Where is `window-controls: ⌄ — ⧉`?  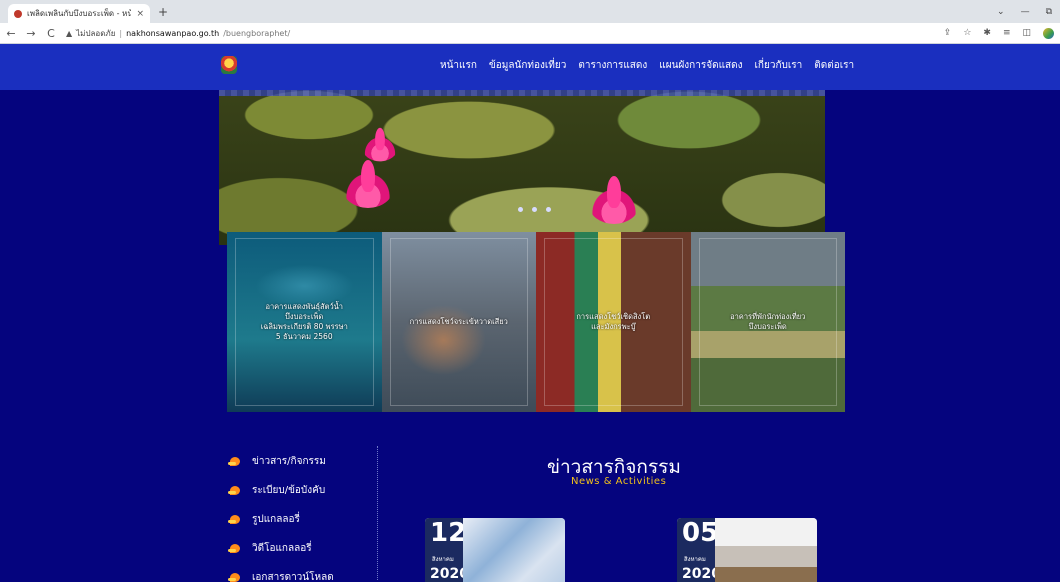 window-controls: ⌄ — ⧉ is located at coordinates (1028, 11).